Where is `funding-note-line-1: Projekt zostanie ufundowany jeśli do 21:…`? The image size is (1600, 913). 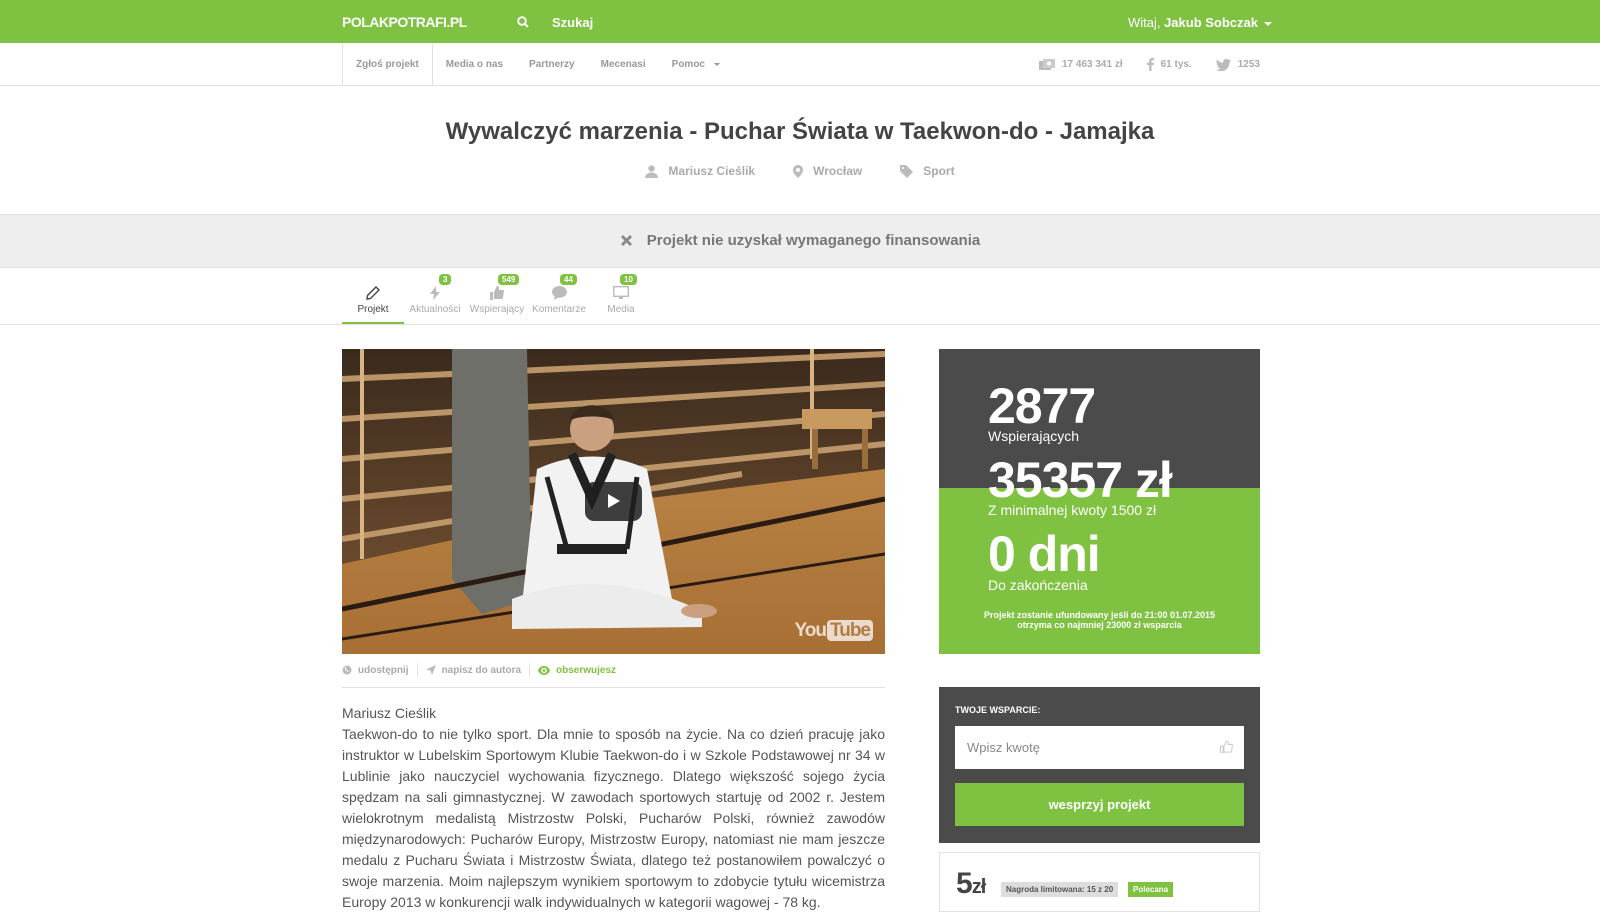 funding-note-line-1: Projekt zostanie ufundowany jeśli do 21:… is located at coordinates (1099, 615).